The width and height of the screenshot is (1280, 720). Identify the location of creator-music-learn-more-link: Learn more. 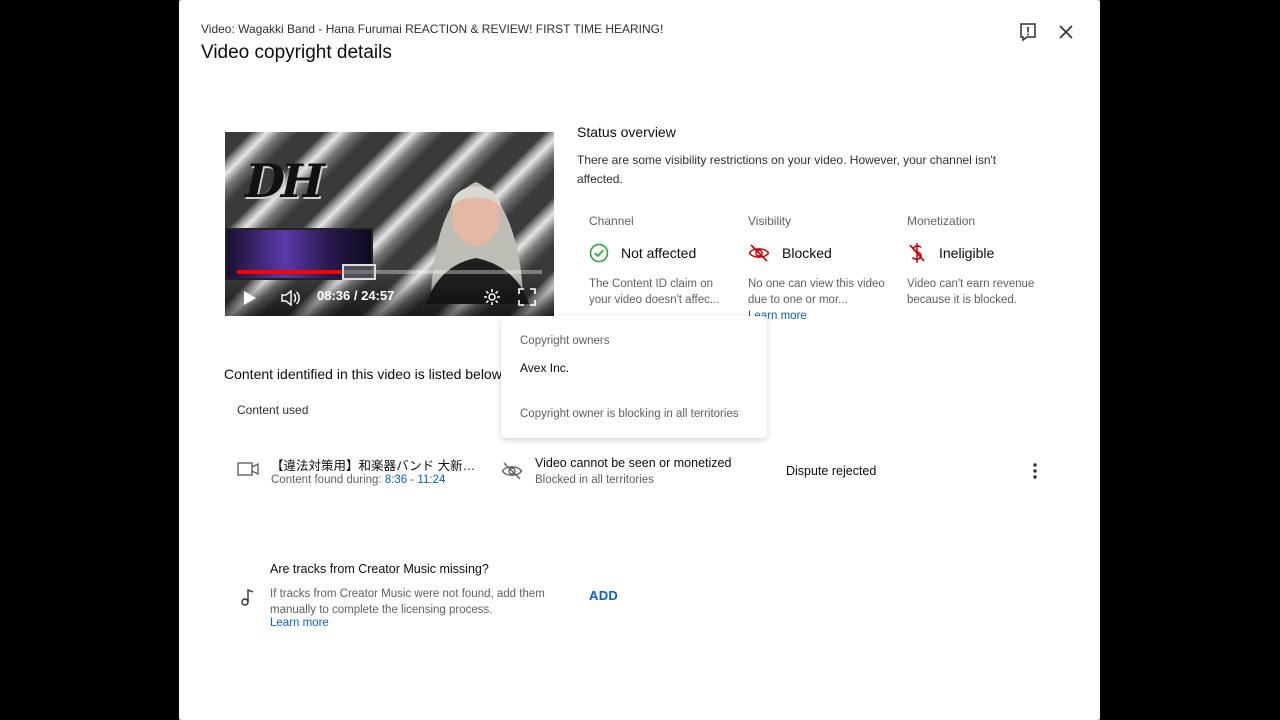
(299, 623).